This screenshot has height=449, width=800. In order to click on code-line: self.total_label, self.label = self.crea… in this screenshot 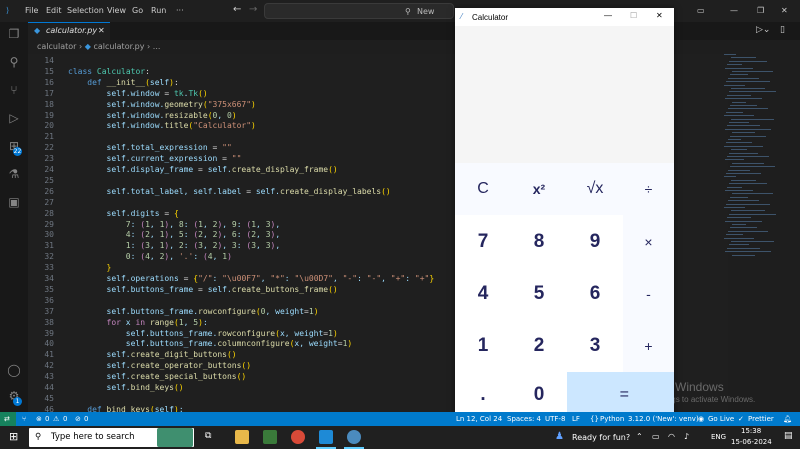, I will do `click(229, 191)`.